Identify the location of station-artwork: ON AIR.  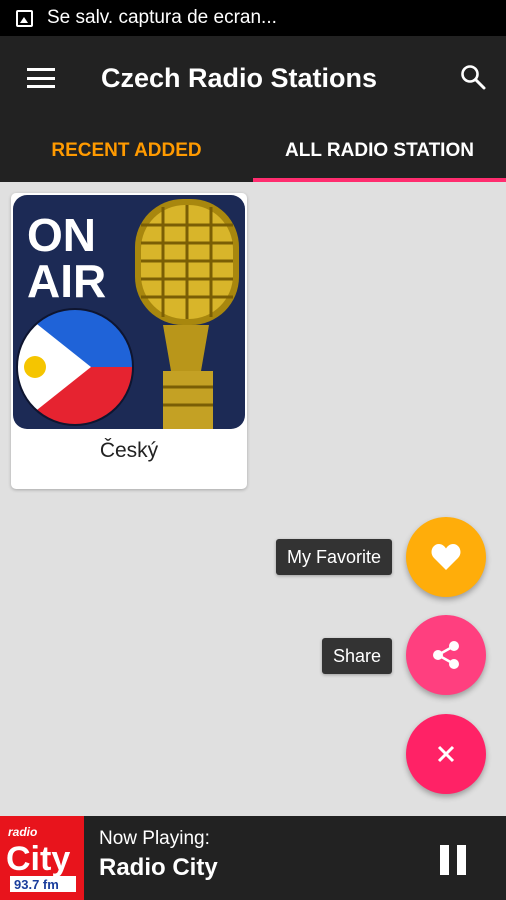
(129, 312).